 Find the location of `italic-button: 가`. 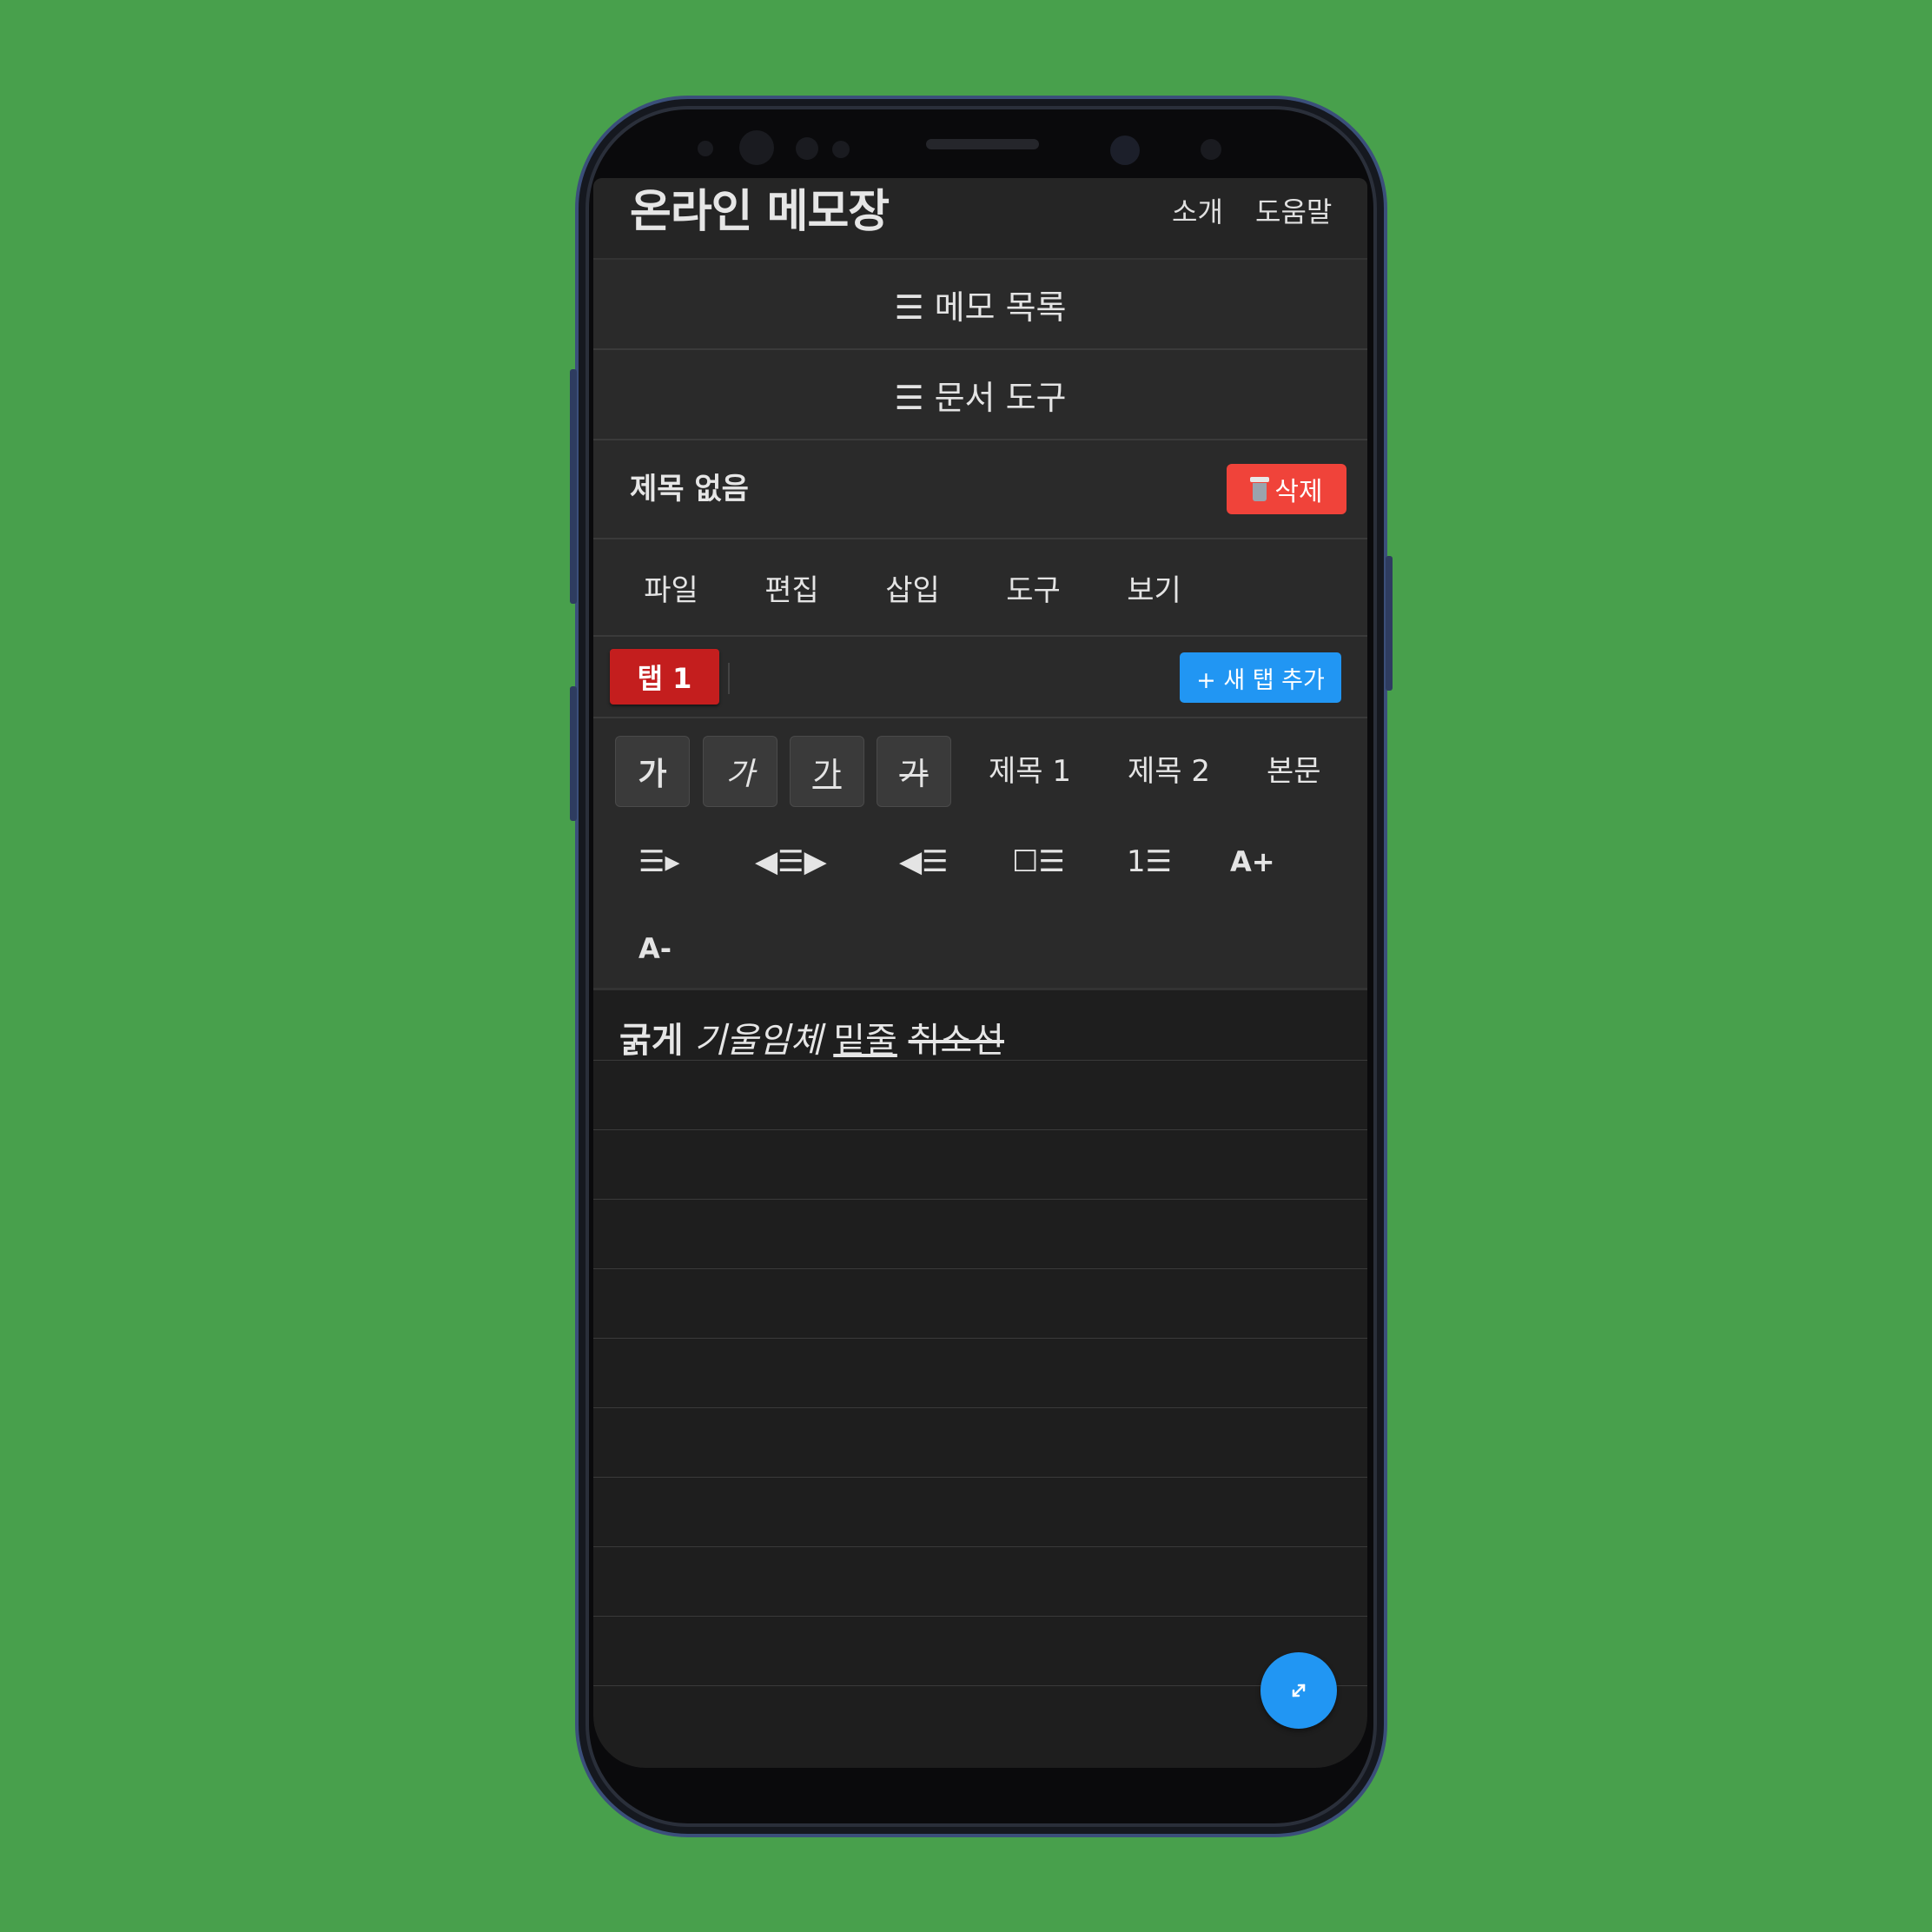

italic-button: 가 is located at coordinates (740, 772).